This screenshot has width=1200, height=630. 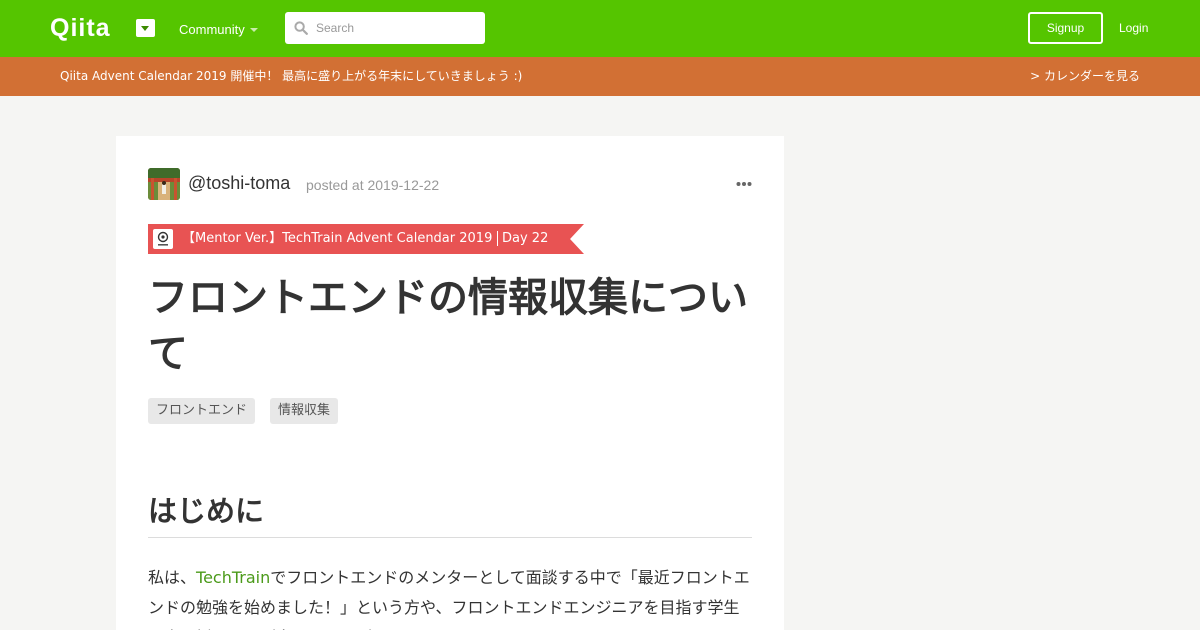 I want to click on view-calendar-link: > カレンダーを見る, so click(x=1085, y=76).